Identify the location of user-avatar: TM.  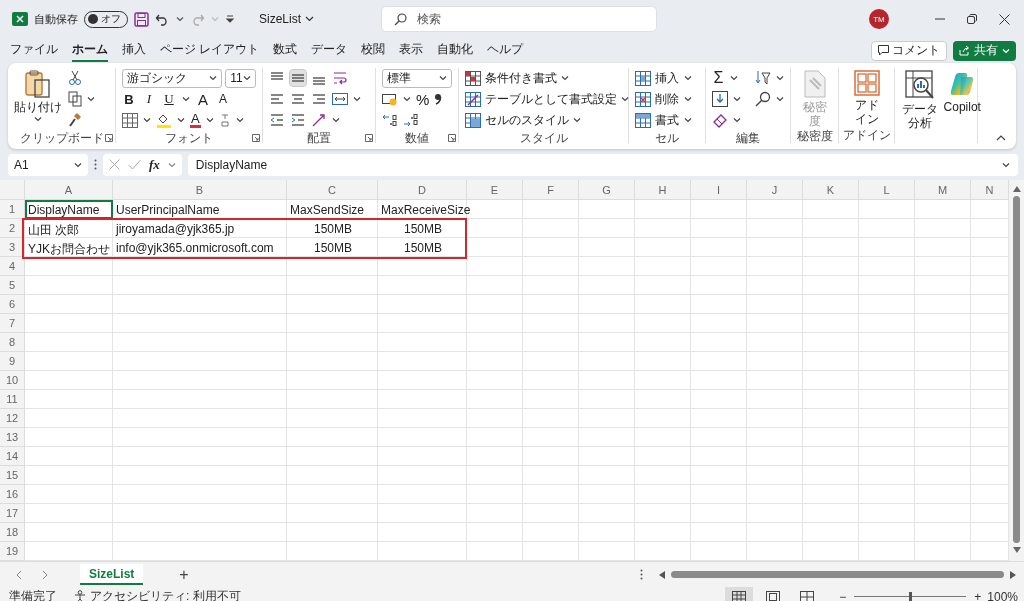
(879, 19).